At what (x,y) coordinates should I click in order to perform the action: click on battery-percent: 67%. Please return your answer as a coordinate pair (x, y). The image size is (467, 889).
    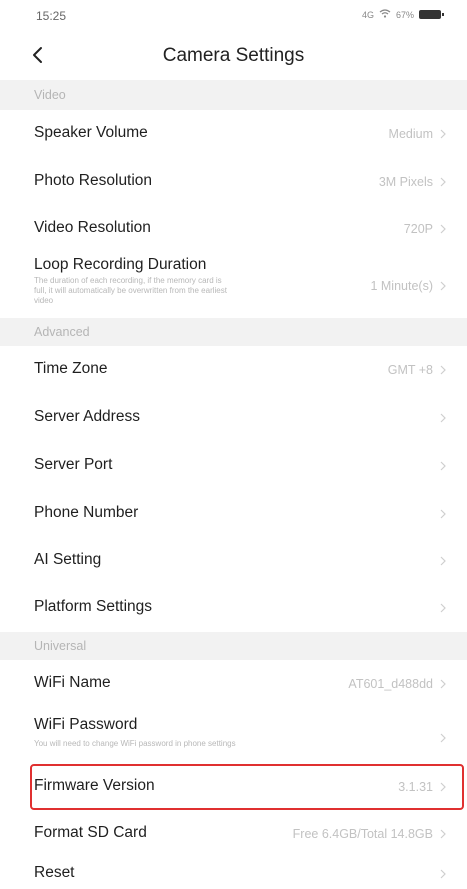
    Looking at the image, I should click on (404, 14).